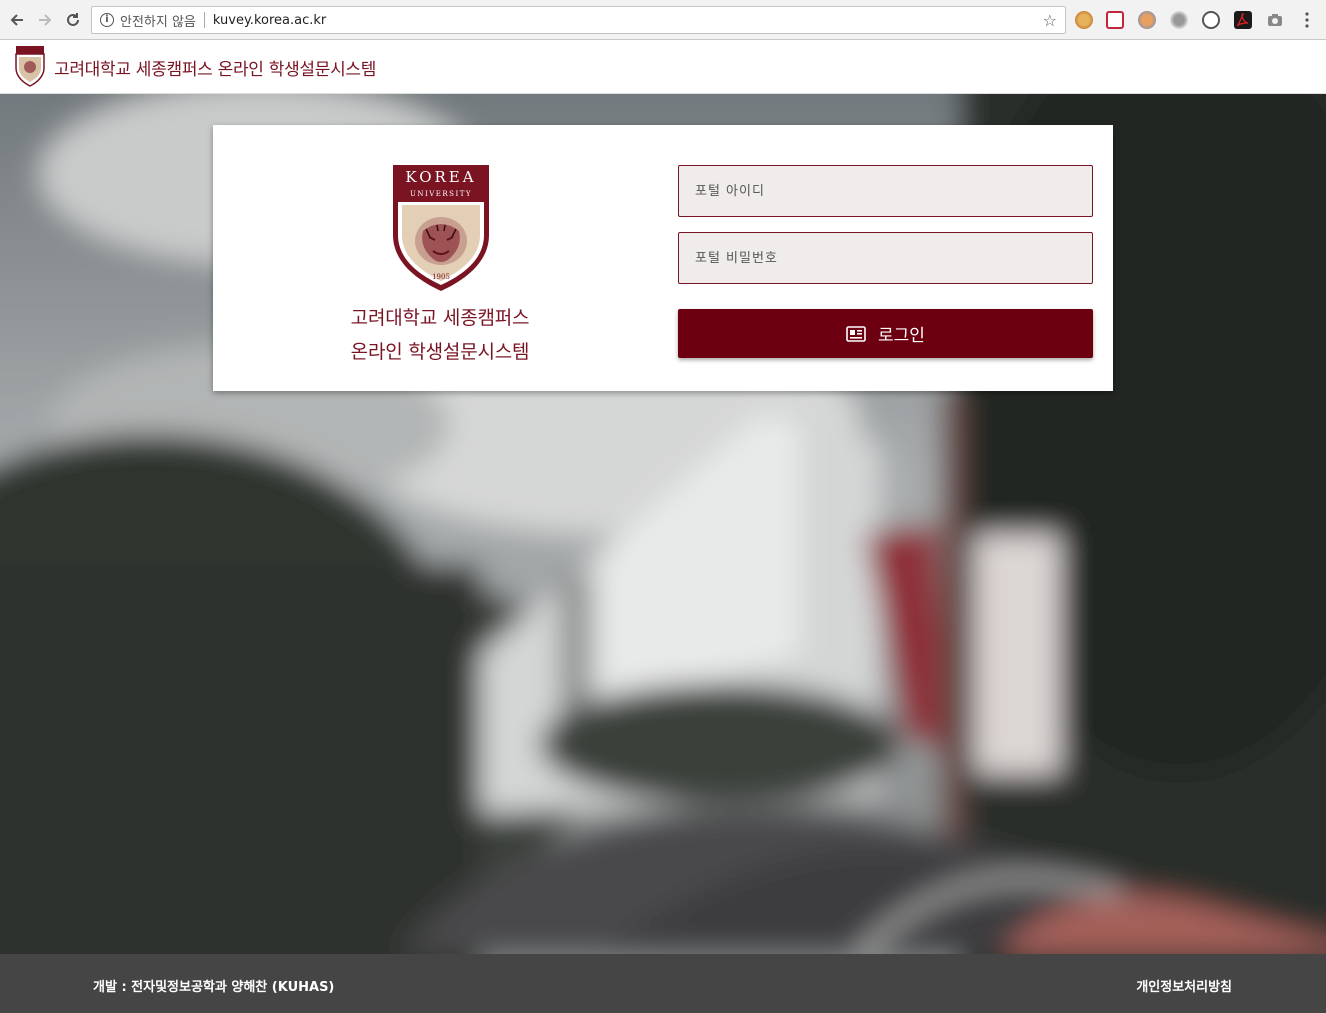 Image resolution: width=1326 pixels, height=1013 pixels. Describe the element at coordinates (441, 228) in the screenshot. I see `korea-university-tiger-crest-icon: KOREA UNIVERSITY 1905` at that location.